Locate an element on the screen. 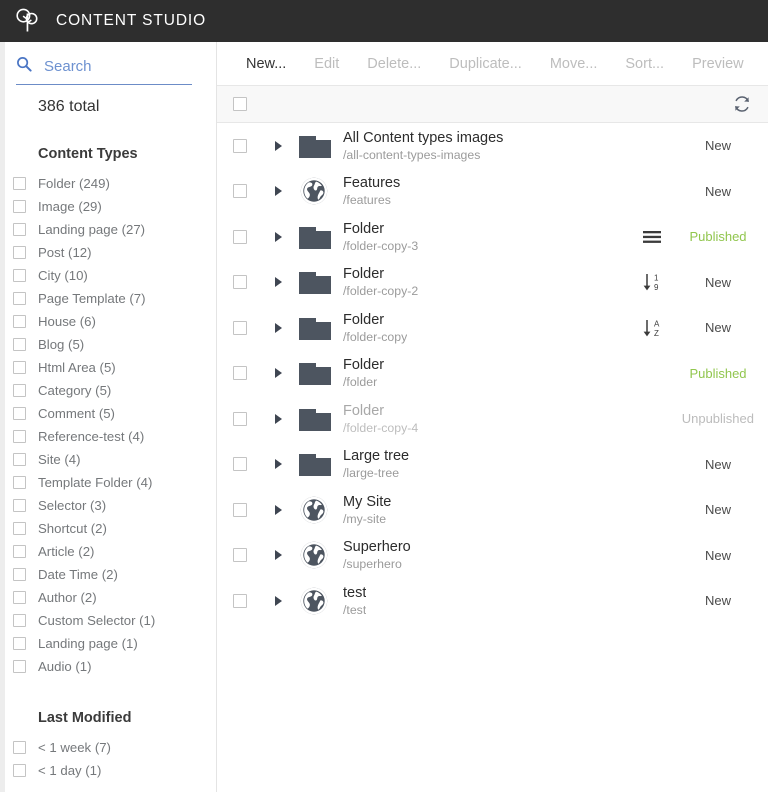 This screenshot has width=768, height=792. last-modified-filter-1: < 1 day (1) is located at coordinates (108, 770).